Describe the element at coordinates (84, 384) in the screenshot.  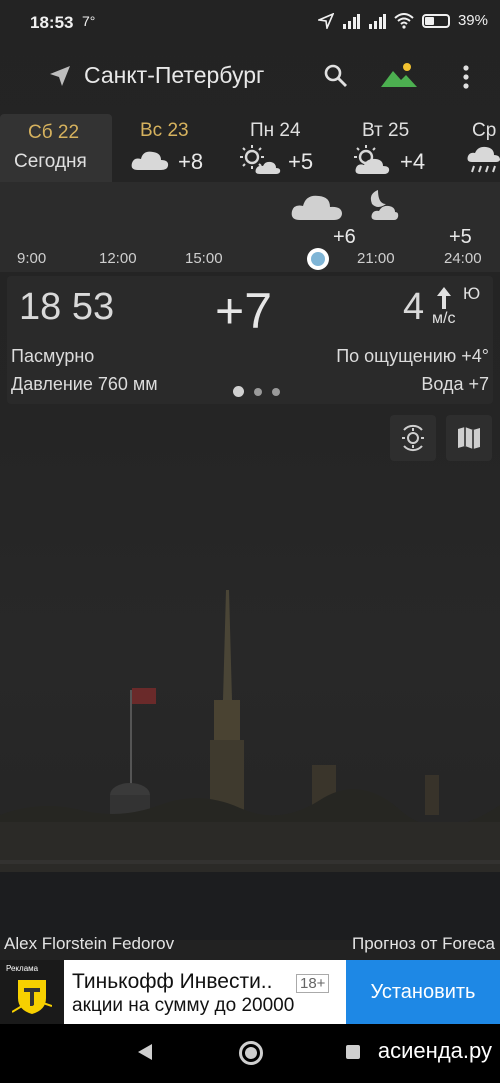
I see `pressure-text: Давление 760 мм` at that location.